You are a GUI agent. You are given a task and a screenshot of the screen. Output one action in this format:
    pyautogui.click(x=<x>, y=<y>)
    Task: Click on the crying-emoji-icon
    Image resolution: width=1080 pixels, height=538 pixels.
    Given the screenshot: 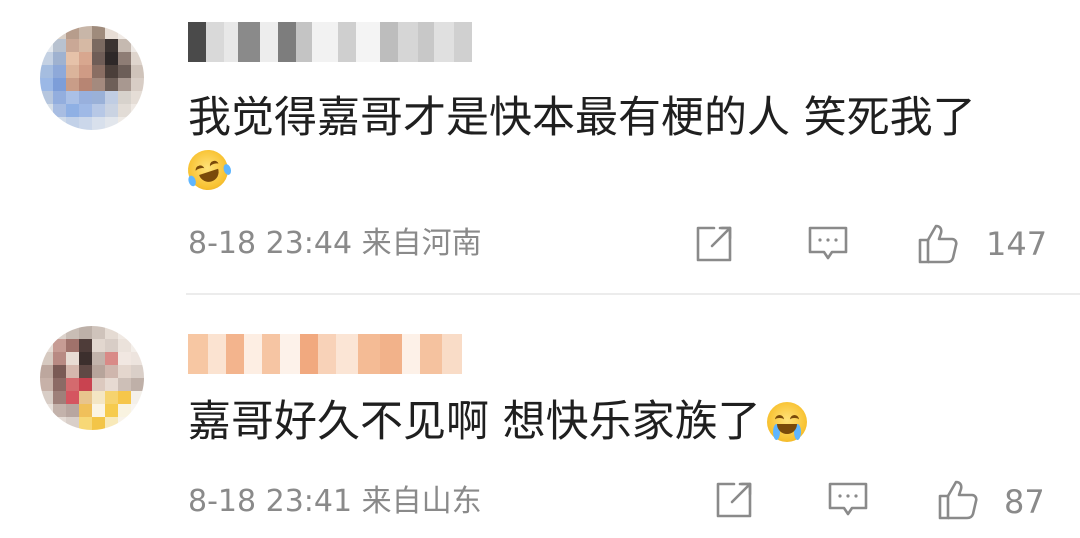 What is the action you would take?
    pyautogui.click(x=786, y=421)
    